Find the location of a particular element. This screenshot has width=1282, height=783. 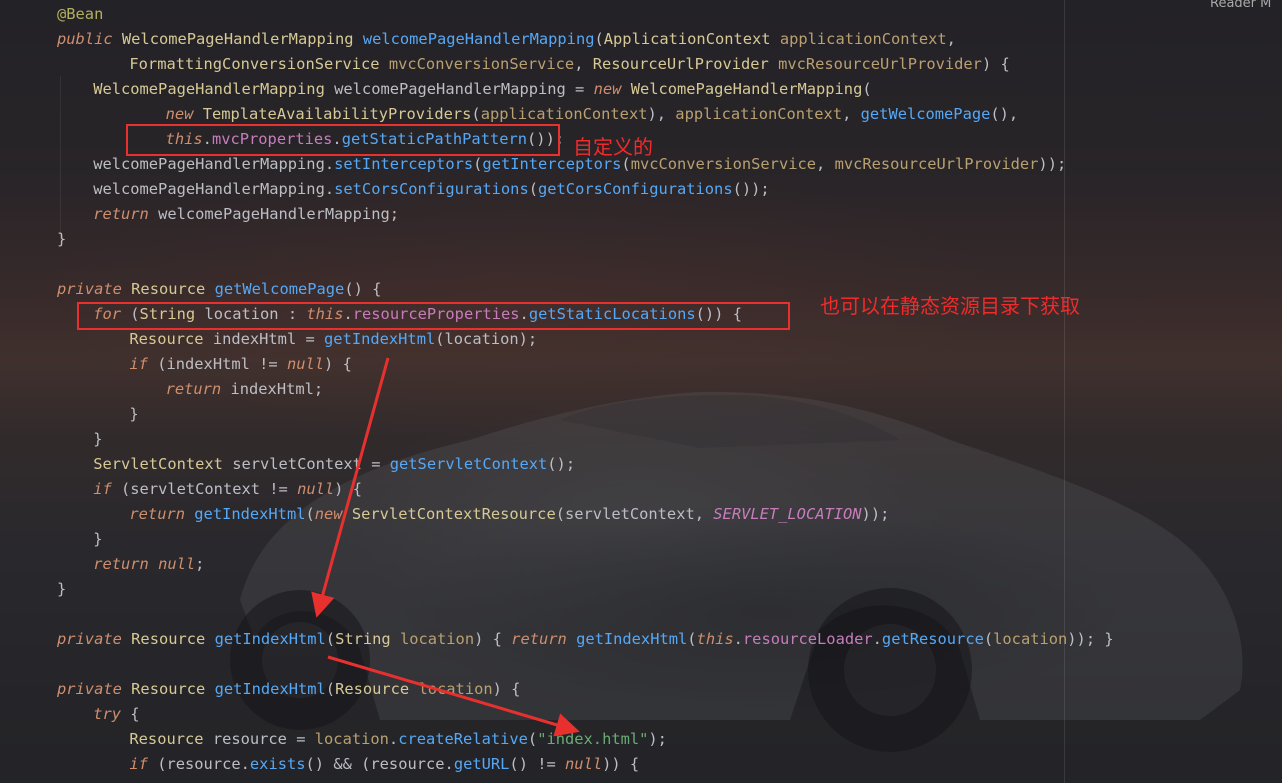

arrow-to-getIndexHtml-string is located at coordinates (350, 487).